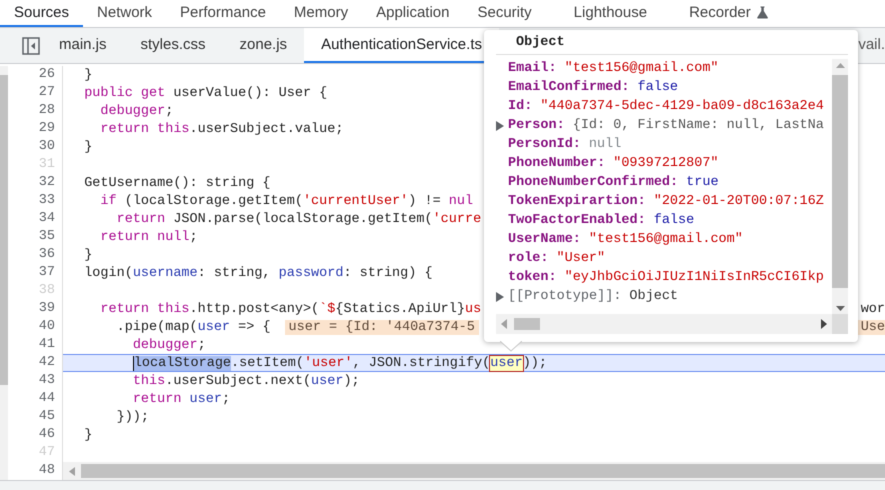 This screenshot has height=490, width=885. What do you see at coordinates (177, 183) in the screenshot?
I see `code-line: GetUsername(): string {` at bounding box center [177, 183].